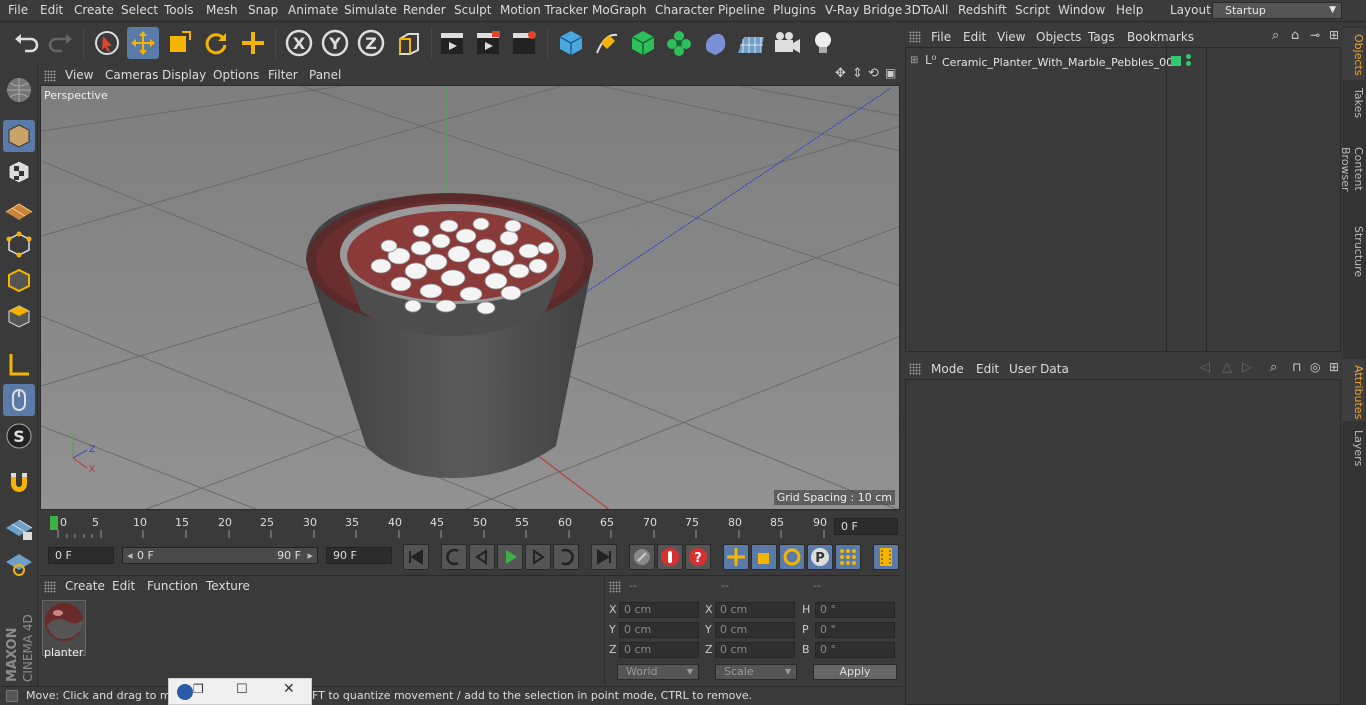  I want to click on tab-content-browser: Content Browser, so click(1352, 169).